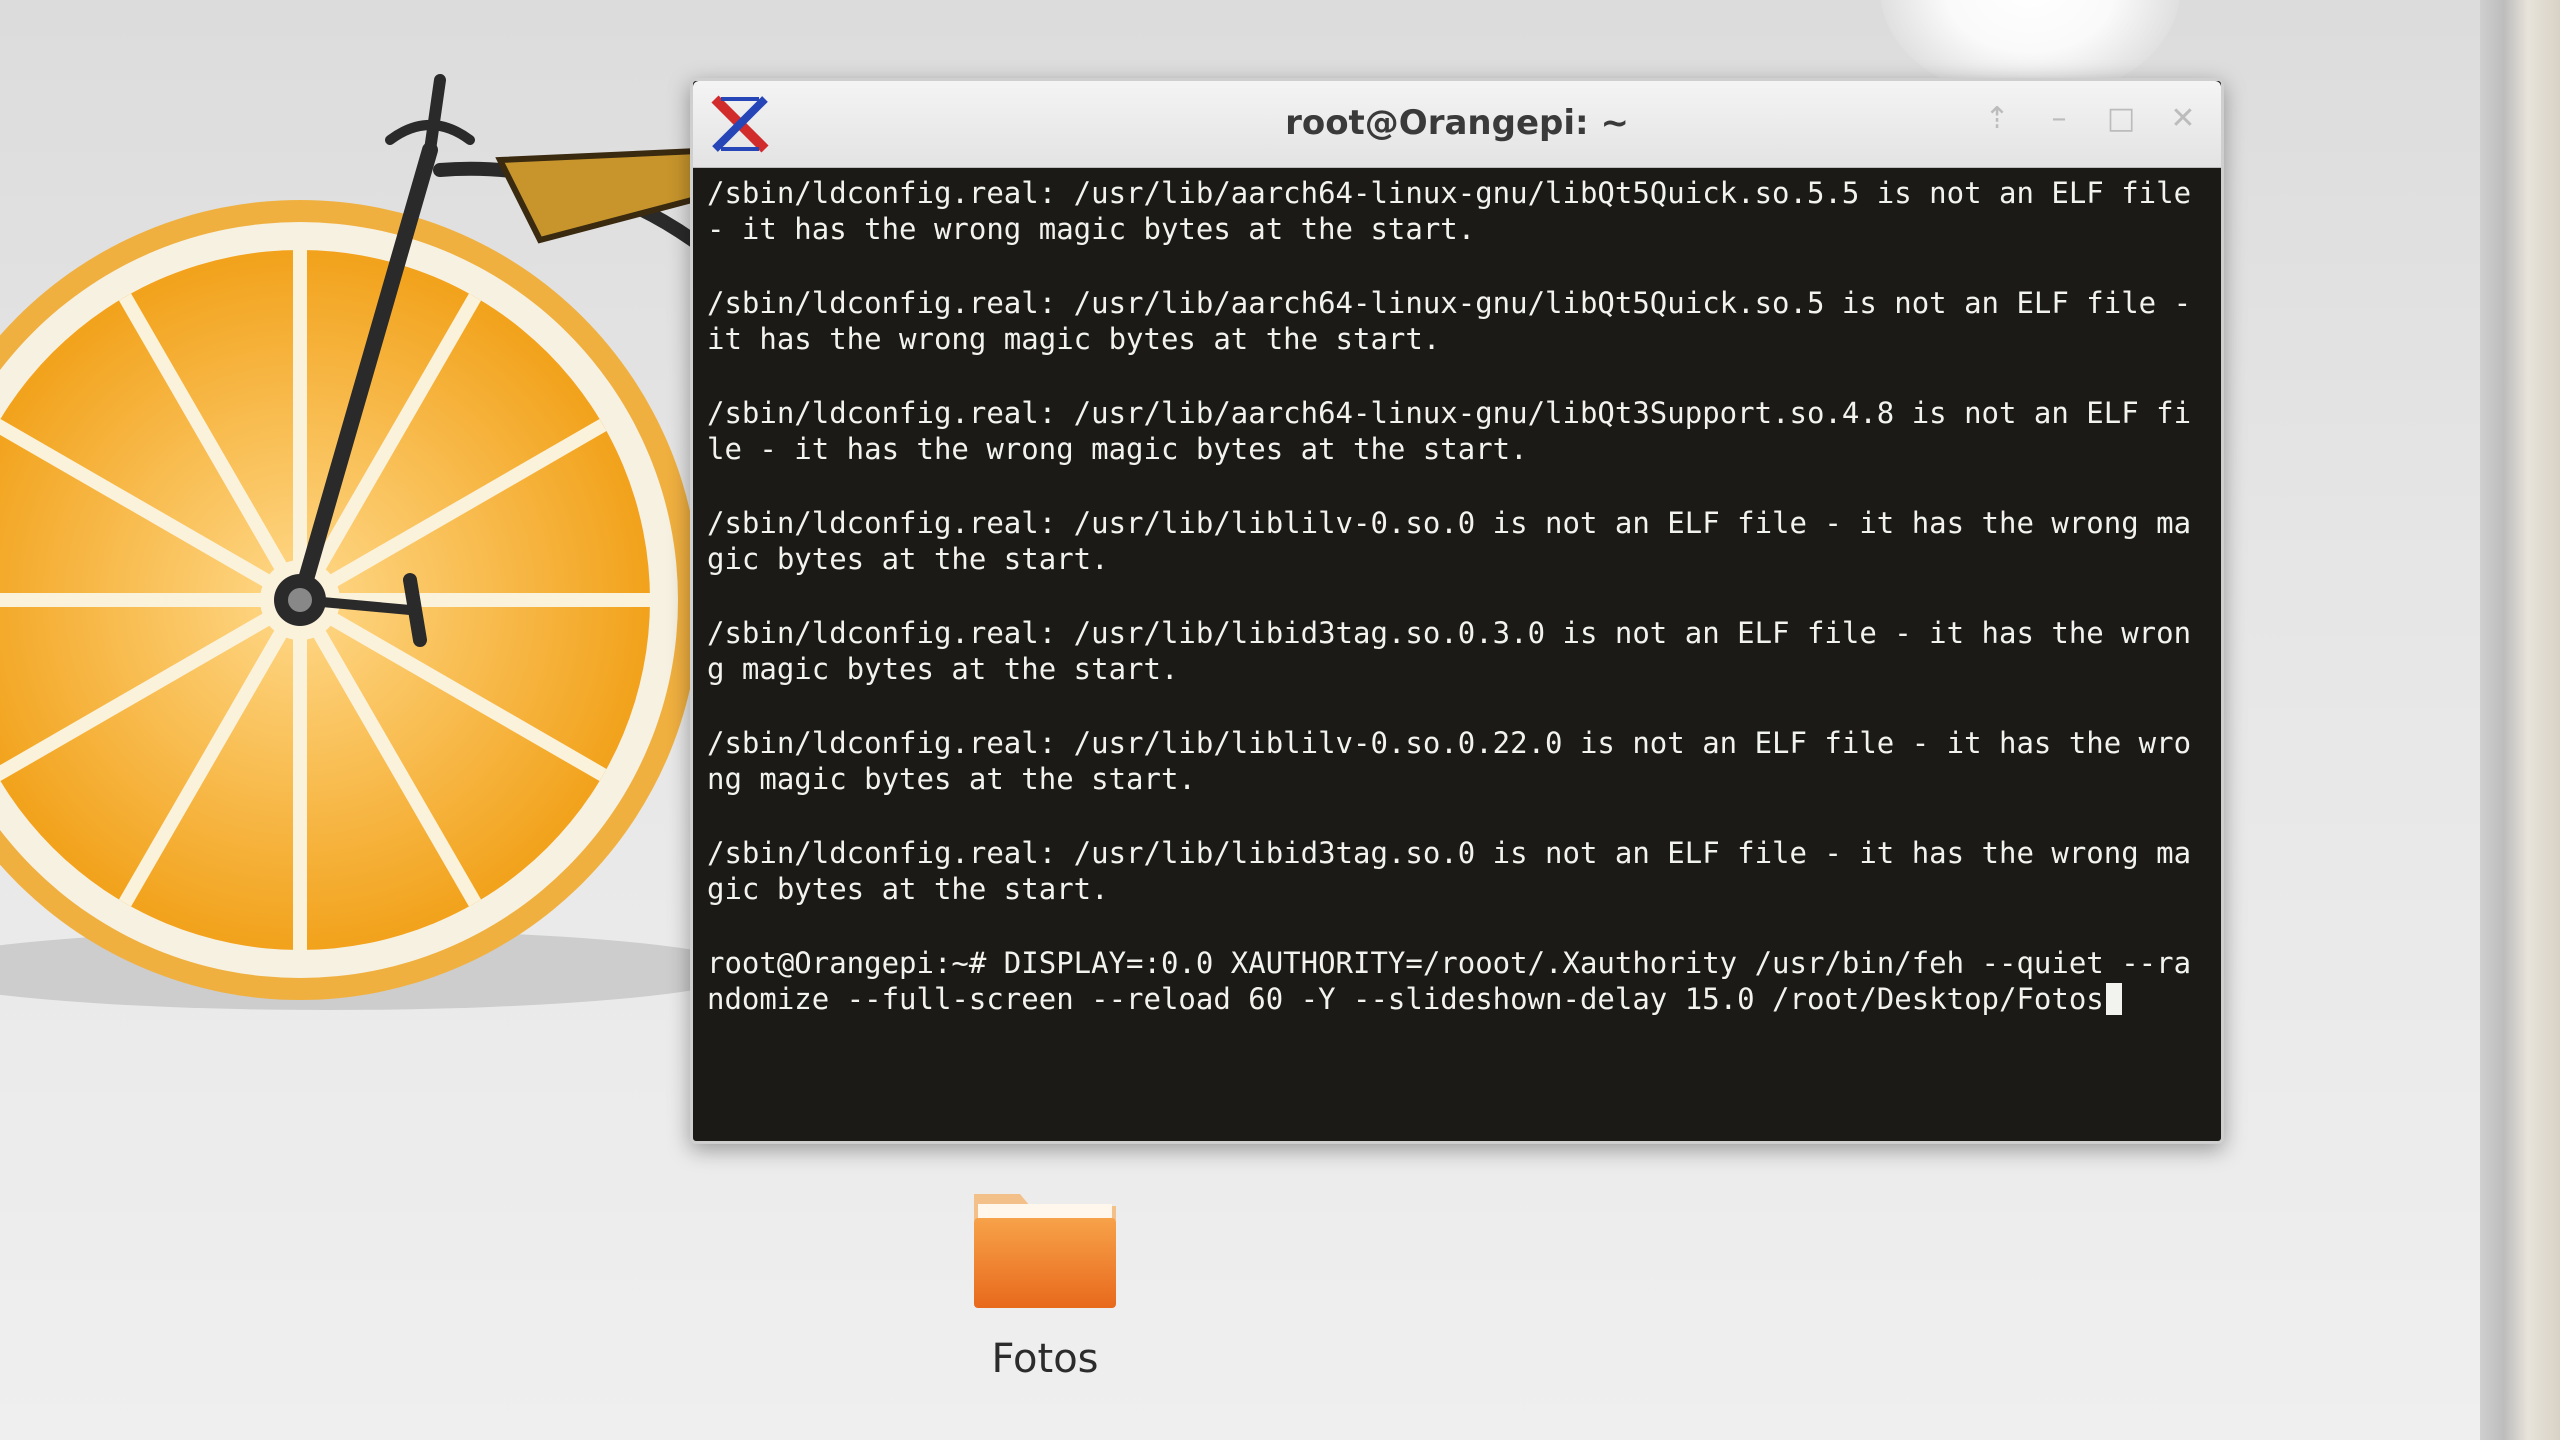 The height and width of the screenshot is (1440, 2560). Describe the element at coordinates (300, 600) in the screenshot. I see `wheel-hub-center` at that location.